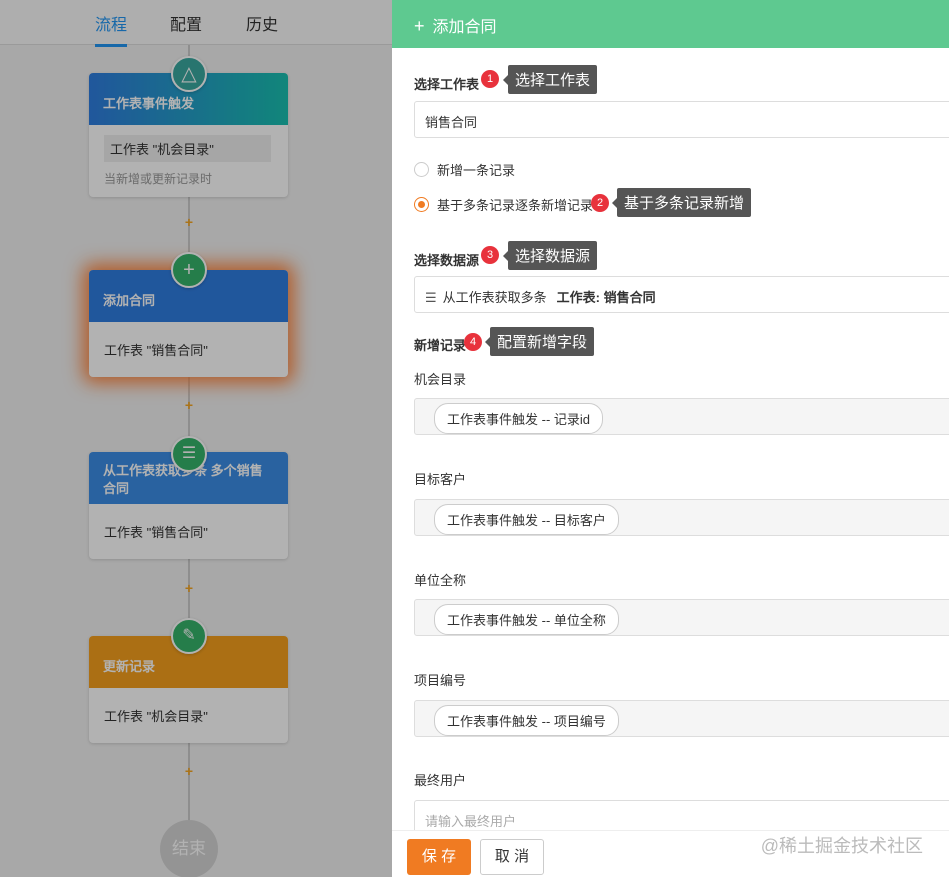 This screenshot has height=877, width=949. I want to click on annotation-tip-4: 配置新增字段, so click(539, 341).